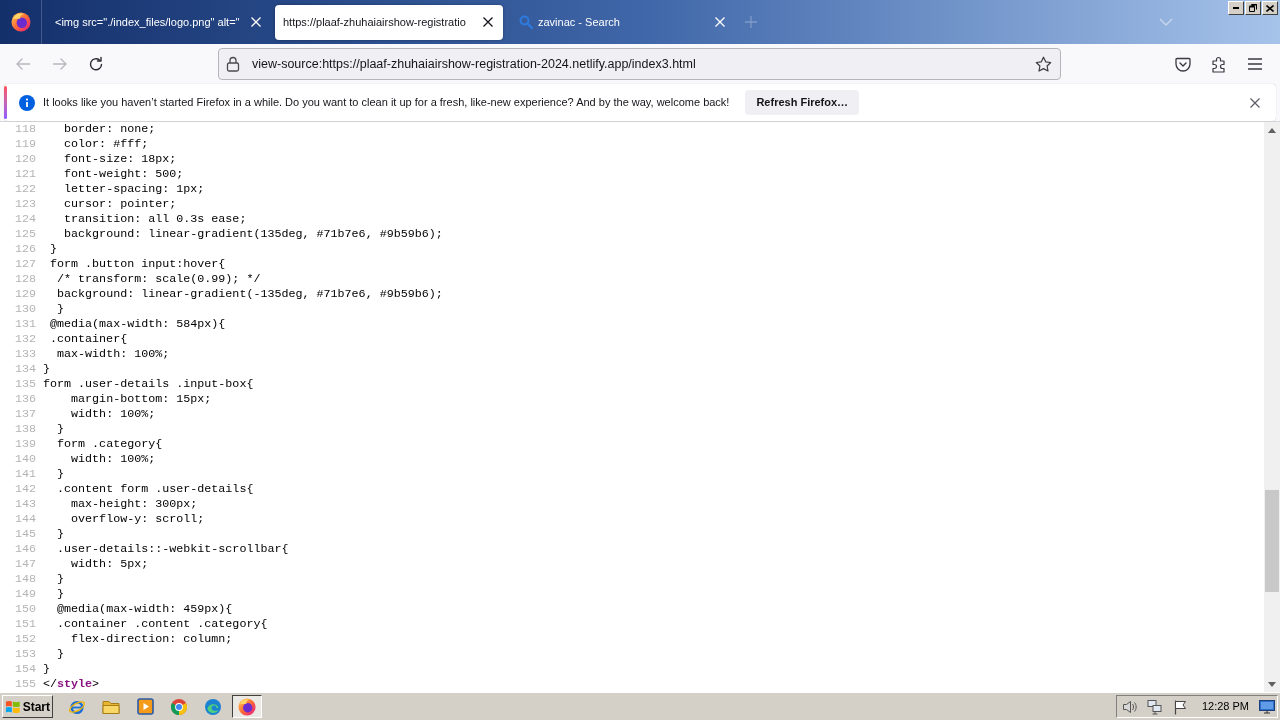  Describe the element at coordinates (120, 159) in the screenshot. I see `code-line: font-size: 18px;` at that location.